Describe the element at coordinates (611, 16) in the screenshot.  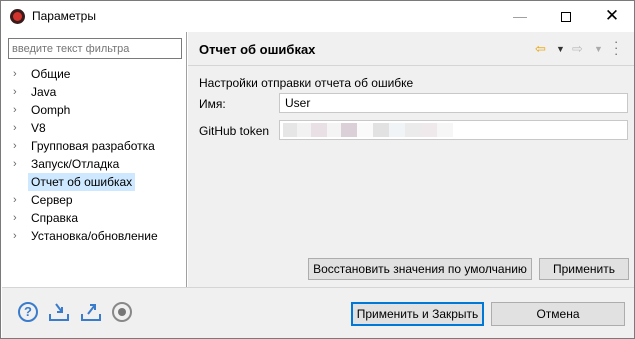
I see `close-button: ✕` at that location.